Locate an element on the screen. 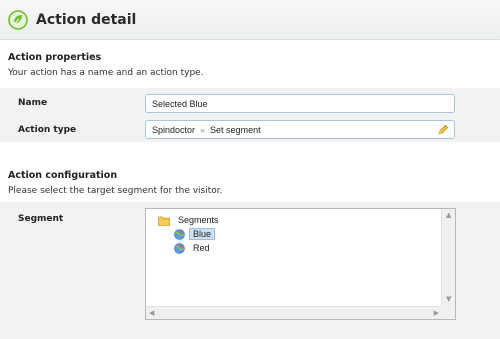 The width and height of the screenshot is (500, 339). scroll-down-arrow-icon: ▼ is located at coordinates (448, 299).